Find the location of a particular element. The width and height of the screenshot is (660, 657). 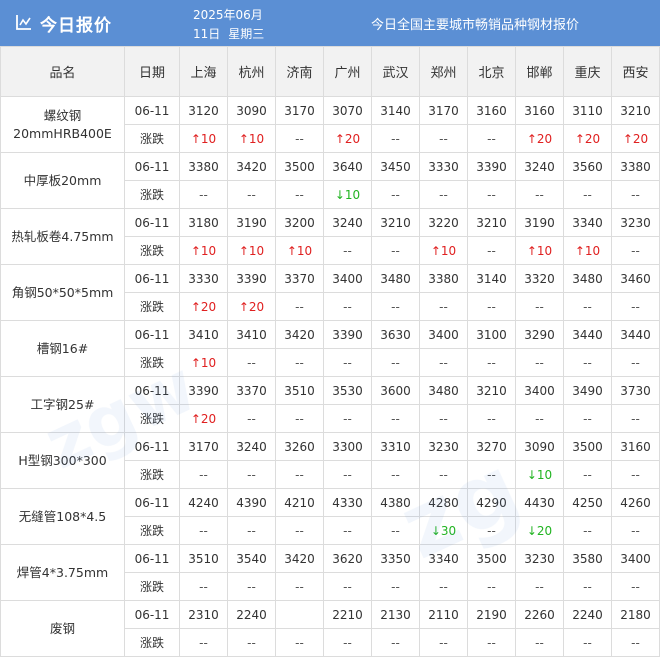

page-title: 今日报价 is located at coordinates (76, 26).